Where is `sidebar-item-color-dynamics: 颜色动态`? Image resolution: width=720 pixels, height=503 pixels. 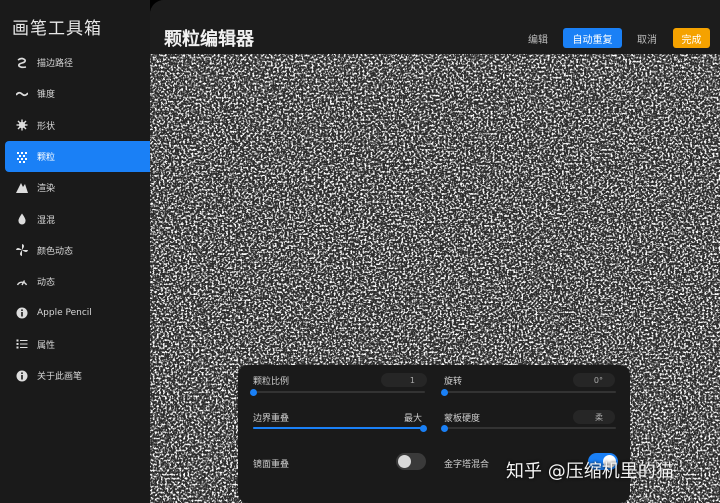 sidebar-item-color-dynamics: 颜色动态 is located at coordinates (77, 250).